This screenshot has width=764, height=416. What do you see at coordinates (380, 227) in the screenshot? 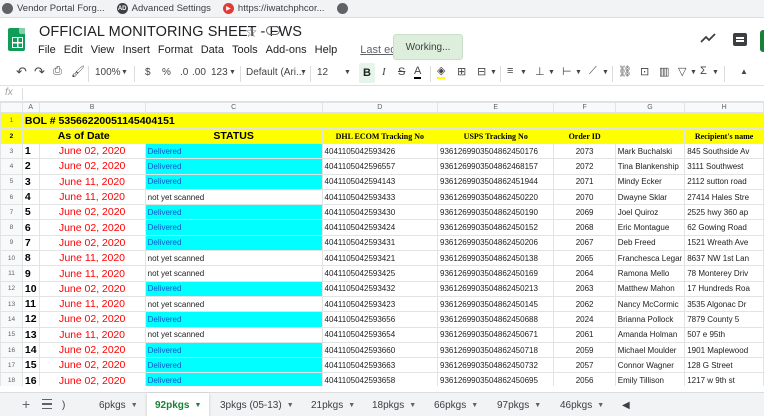
I see `dhl-tracking-cell: 4041105042593424` at bounding box center [380, 227].